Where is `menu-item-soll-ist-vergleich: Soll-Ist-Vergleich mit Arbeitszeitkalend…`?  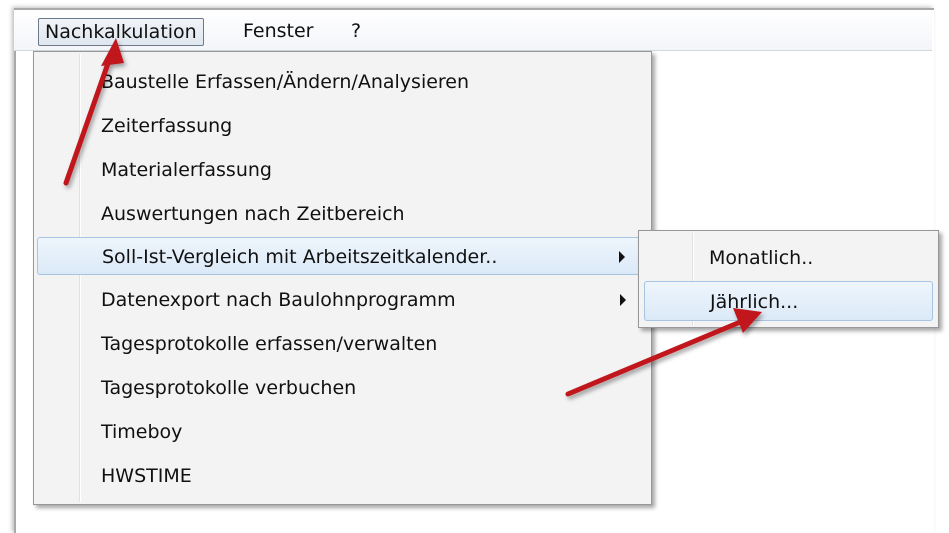
menu-item-soll-ist-vergleich: Soll-Ist-Vergleich mit Arbeitszeitkalend… is located at coordinates (342, 256).